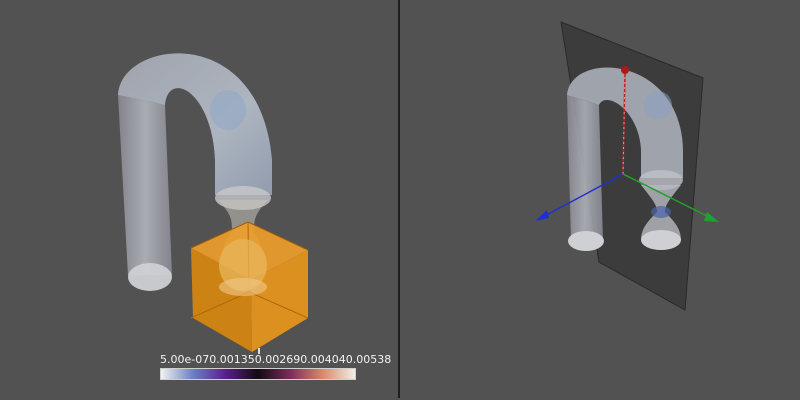 The width and height of the screenshot is (800, 400). What do you see at coordinates (277, 359) in the screenshot?
I see `color-legend-tick-2: 0.00269` at bounding box center [277, 359].